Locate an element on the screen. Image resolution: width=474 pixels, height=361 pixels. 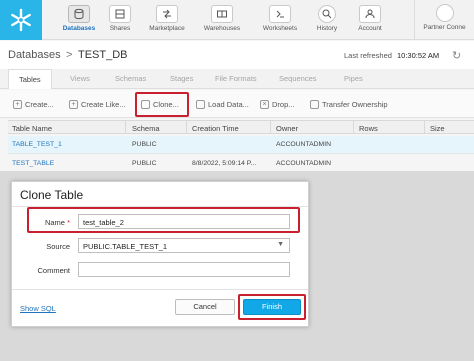
partner-icon is located at coordinates (444, 13).